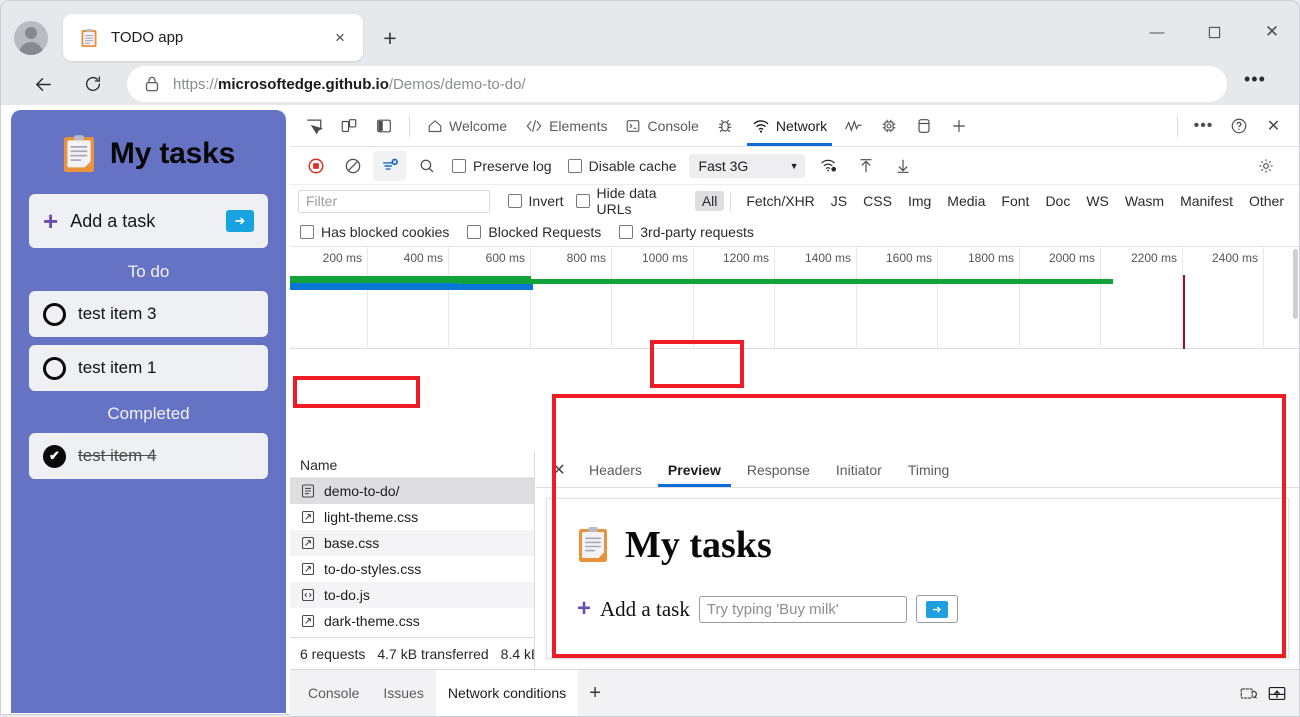  What do you see at coordinates (412, 595) in the screenshot?
I see `table-row: to-do.js` at bounding box center [412, 595].